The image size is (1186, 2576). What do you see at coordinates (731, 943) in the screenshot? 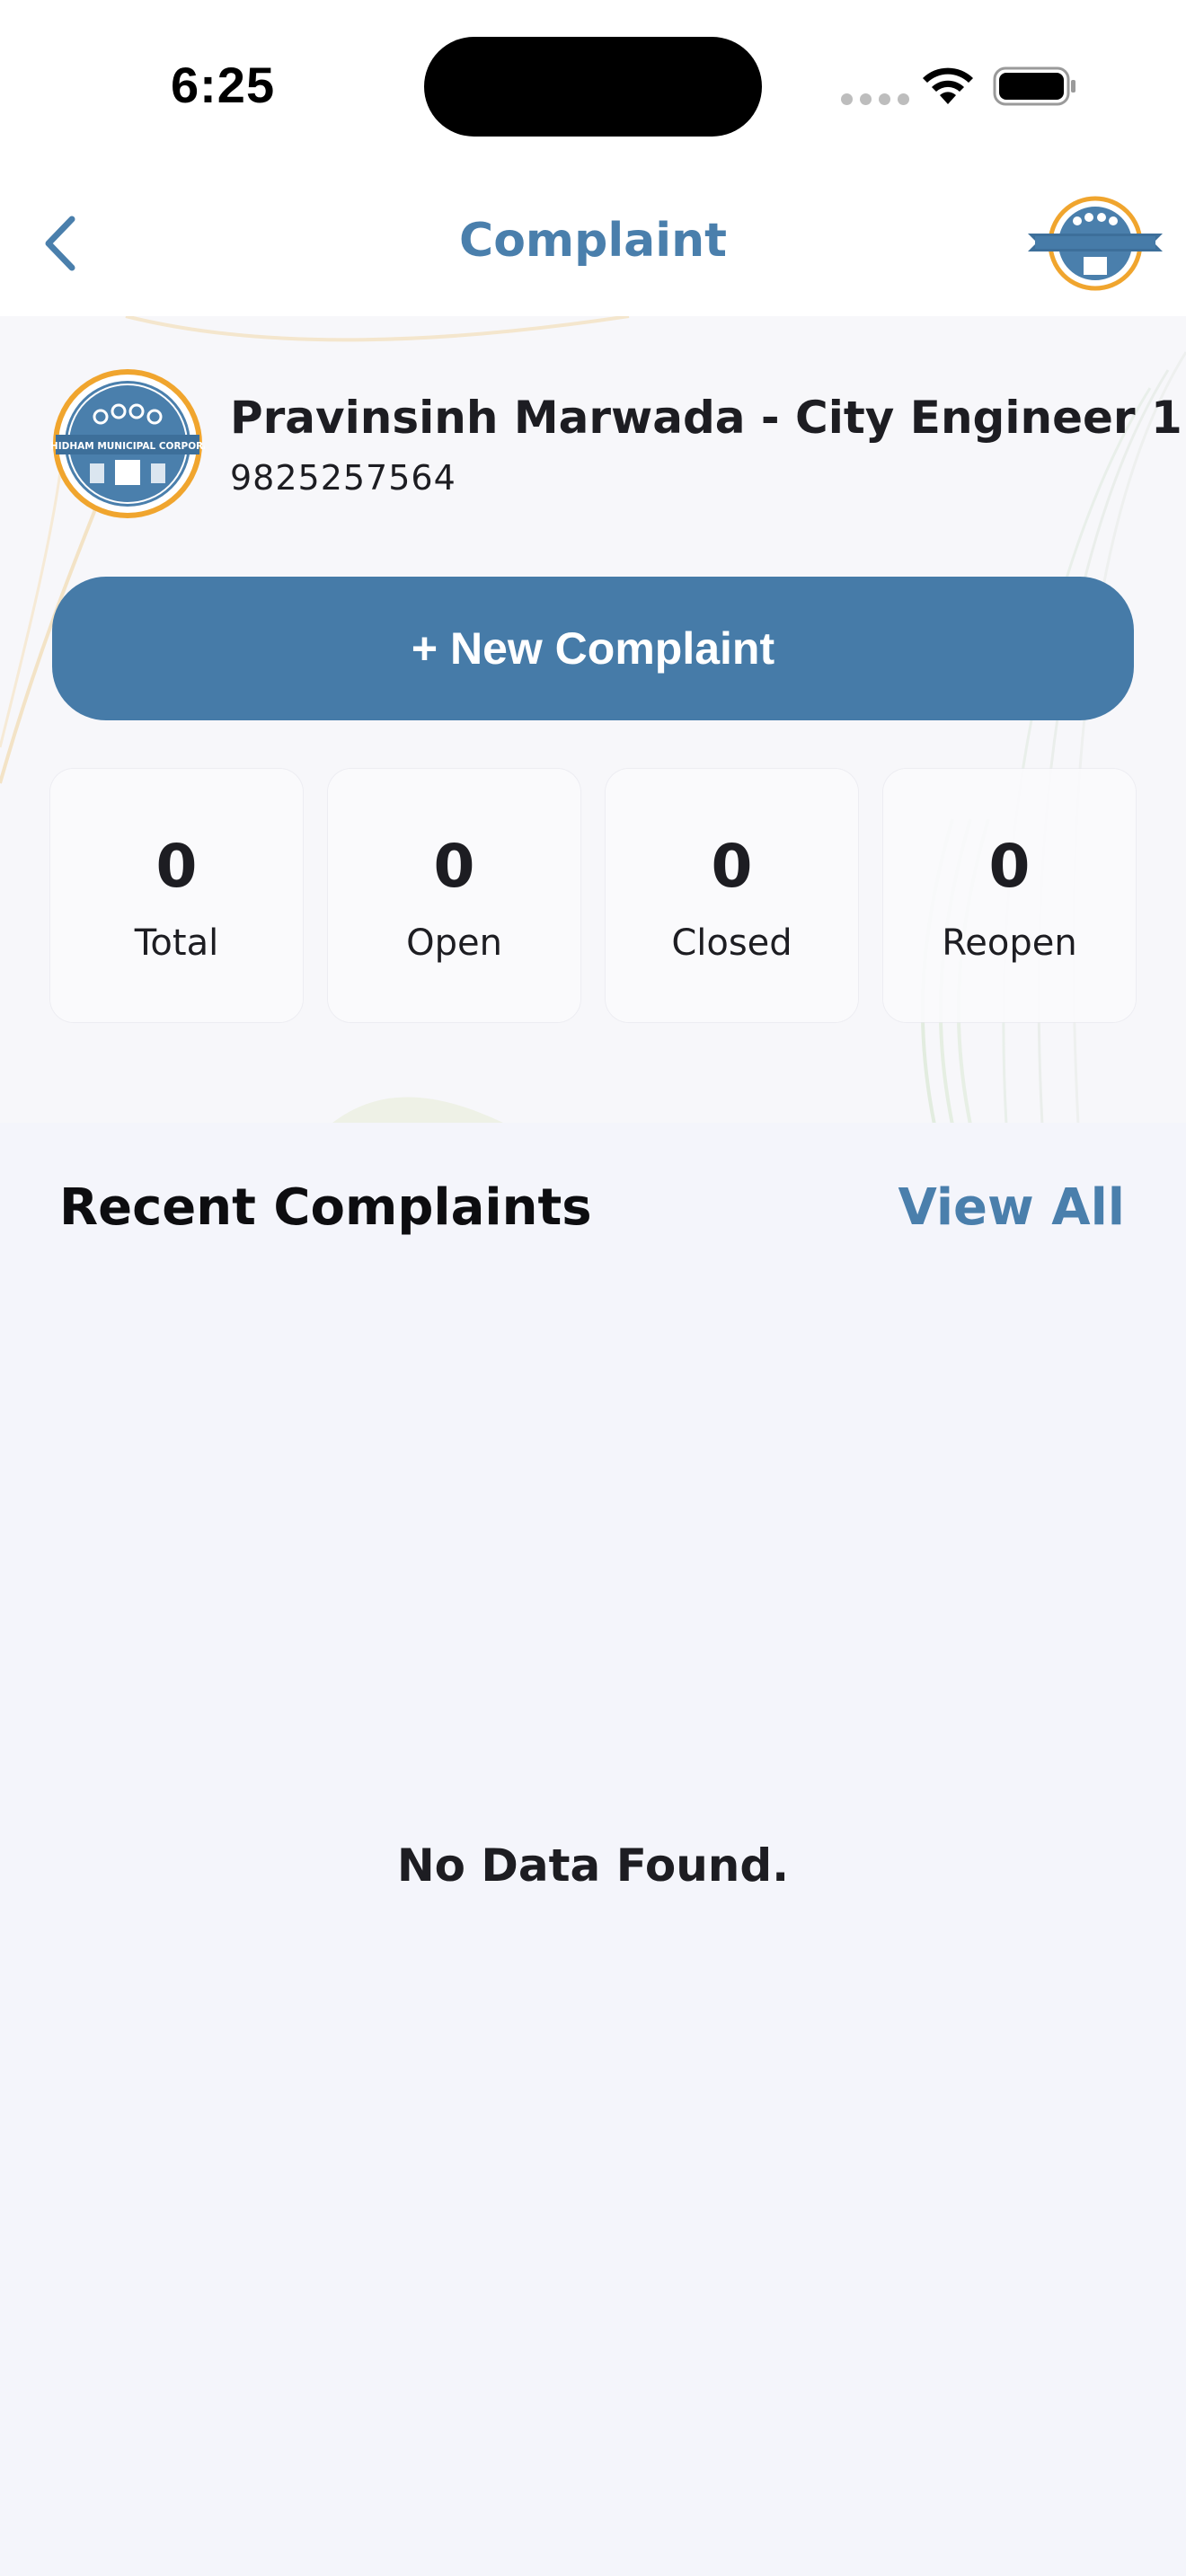
I see `stat-label: Closed` at bounding box center [731, 943].